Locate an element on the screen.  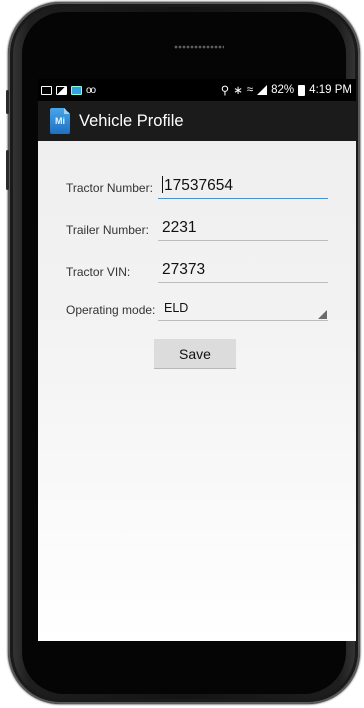
save-button: Save is located at coordinates (195, 354).